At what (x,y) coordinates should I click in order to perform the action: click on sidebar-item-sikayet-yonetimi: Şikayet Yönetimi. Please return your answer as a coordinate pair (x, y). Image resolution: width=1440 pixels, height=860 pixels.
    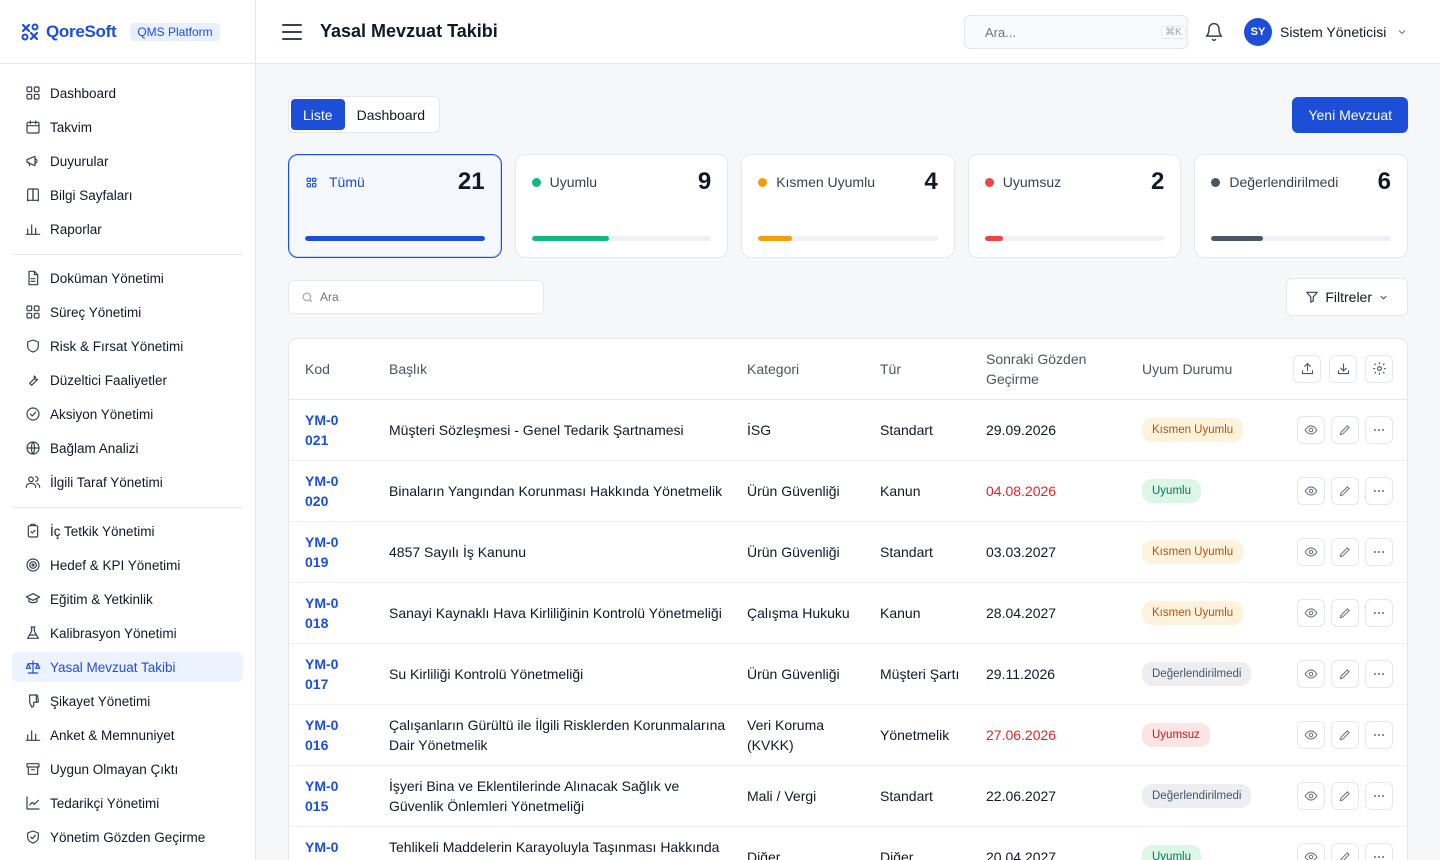
    Looking at the image, I should click on (127, 701).